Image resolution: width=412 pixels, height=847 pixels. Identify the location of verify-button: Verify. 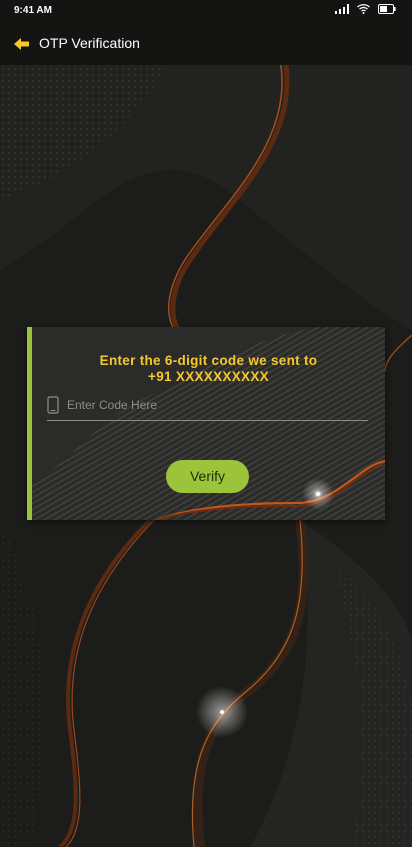
(207, 476).